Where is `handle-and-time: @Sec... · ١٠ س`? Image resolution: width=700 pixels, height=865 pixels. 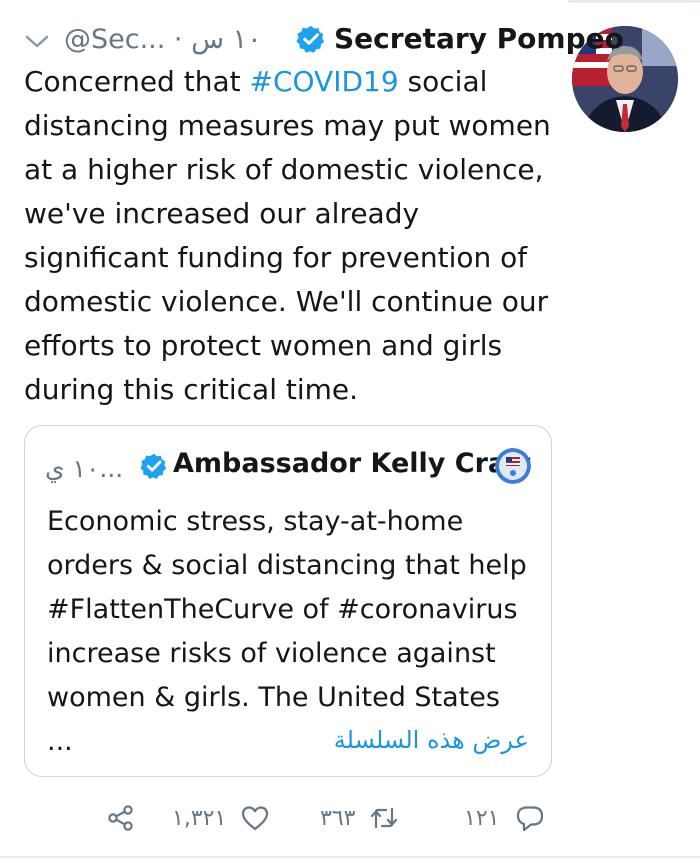 handle-and-time: @Sec... · ١٠ س is located at coordinates (163, 39).